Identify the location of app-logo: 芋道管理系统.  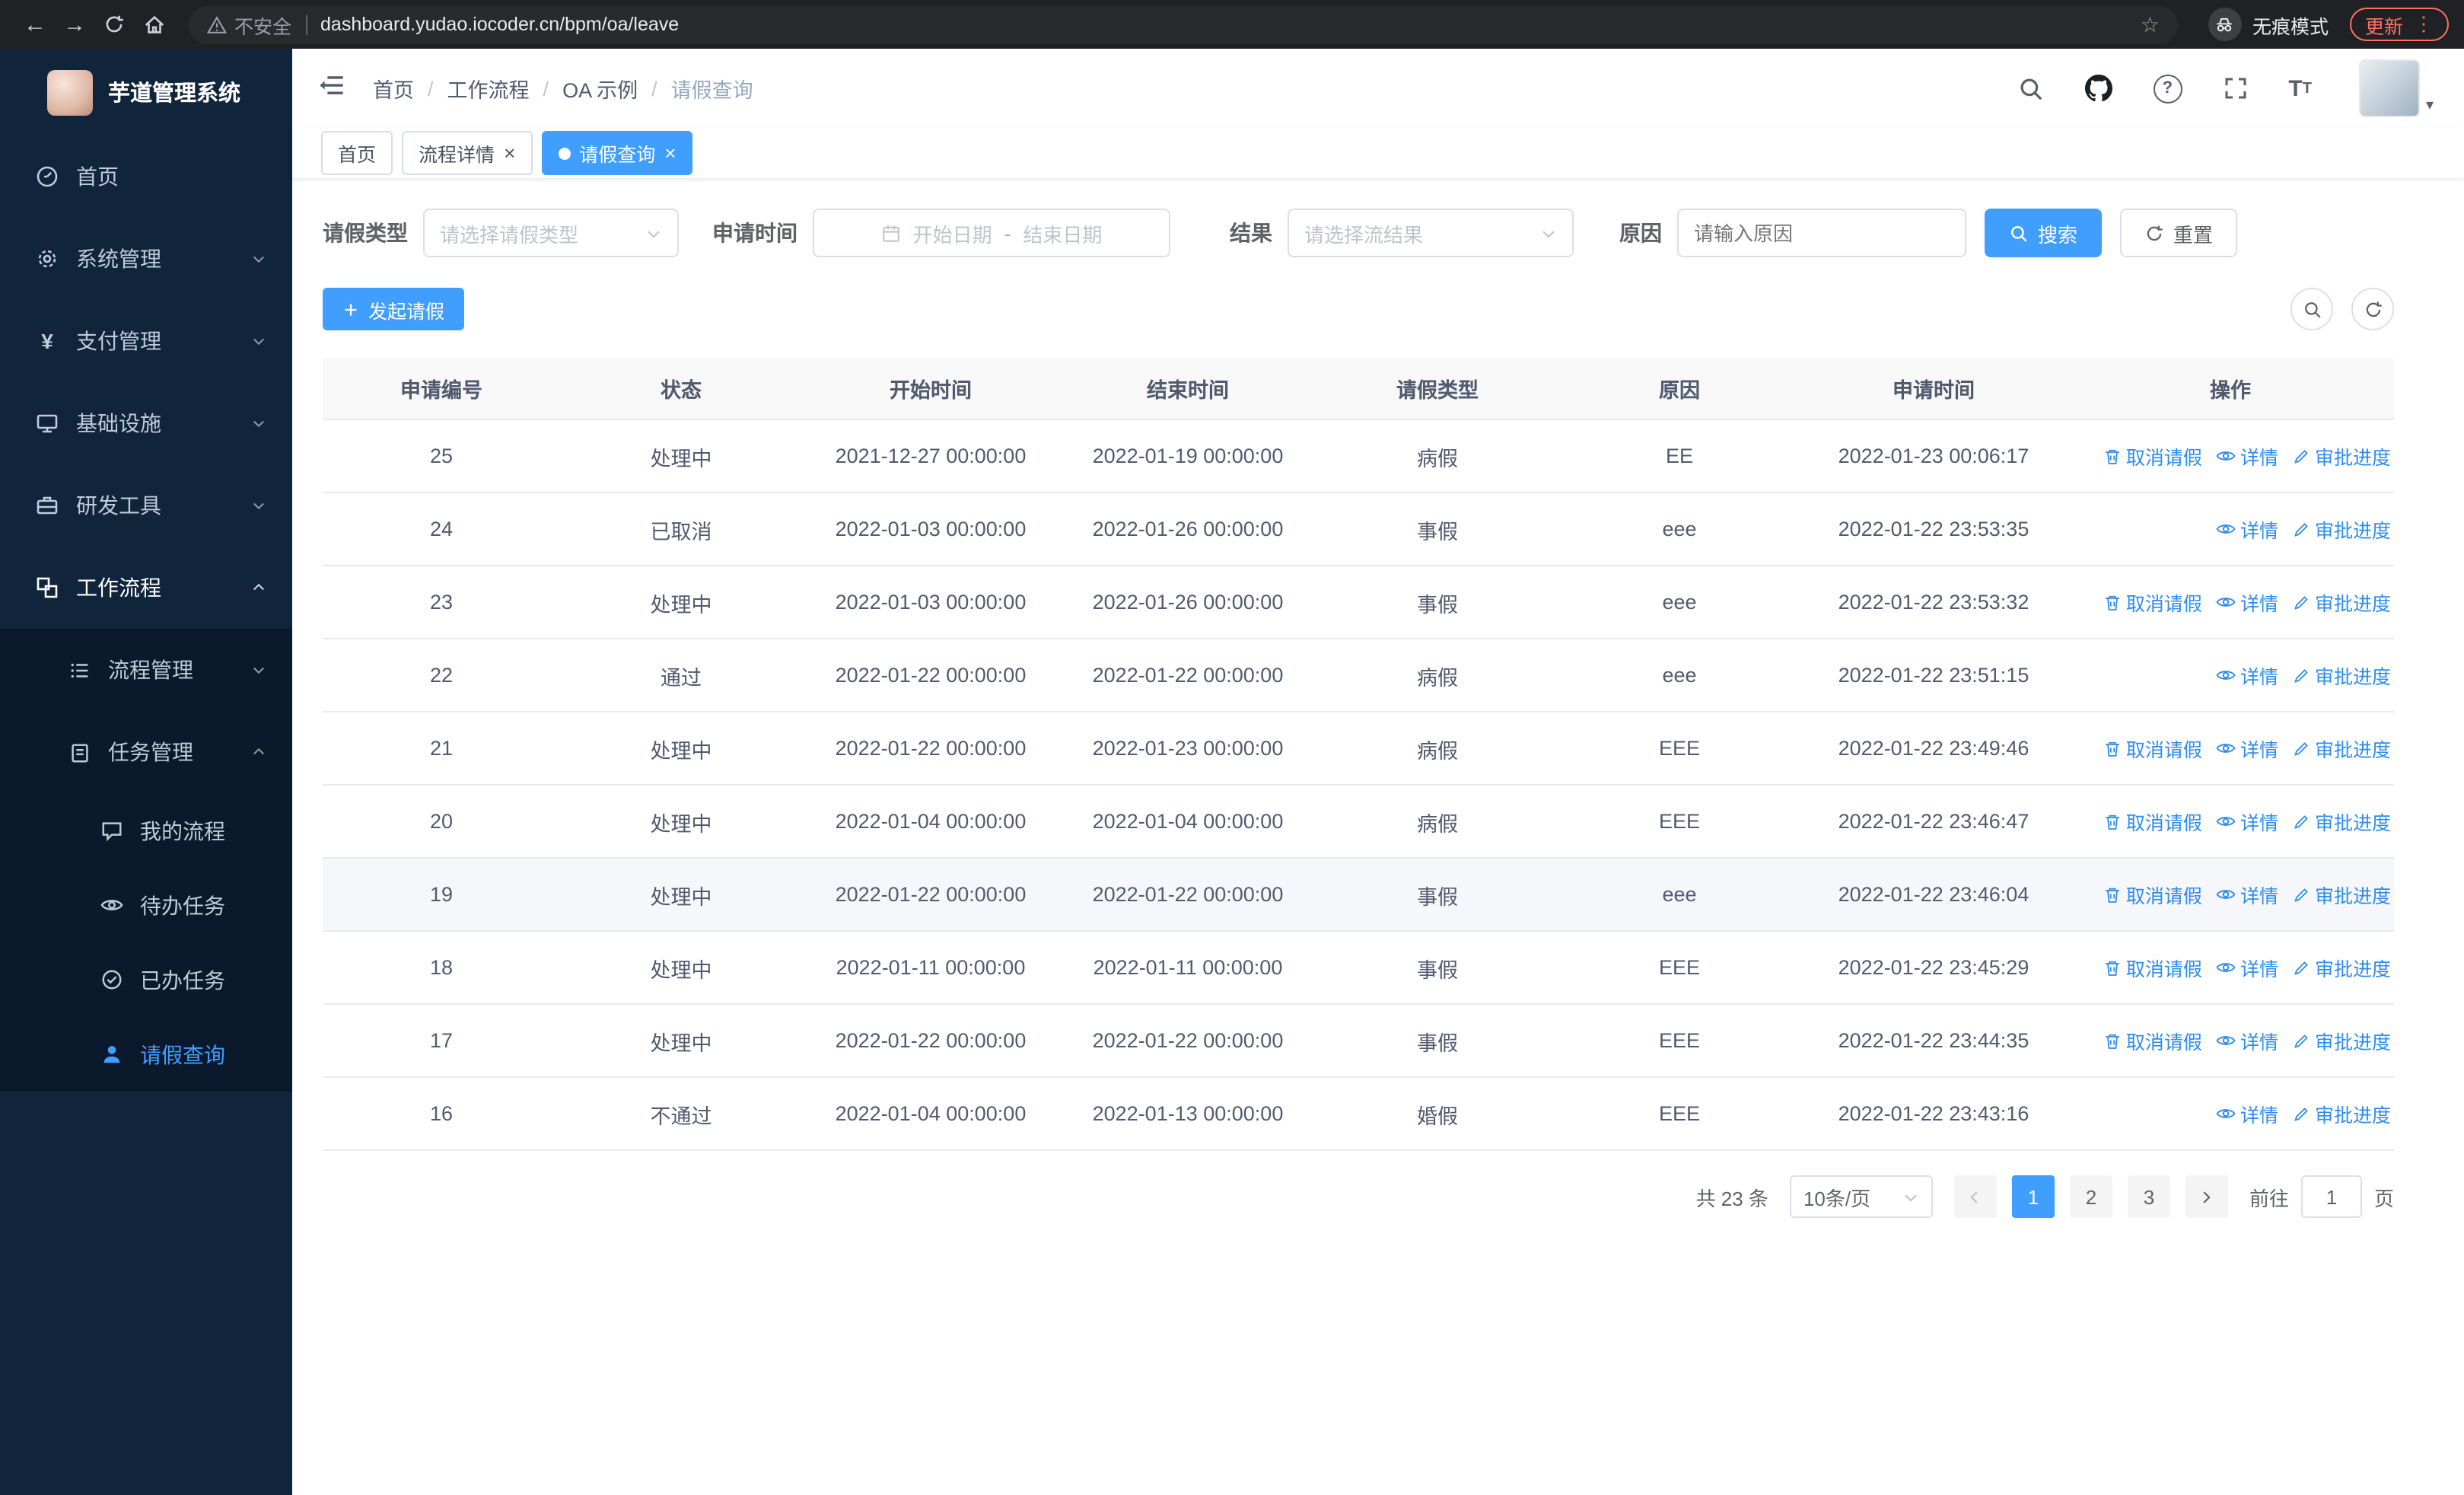
(146, 92).